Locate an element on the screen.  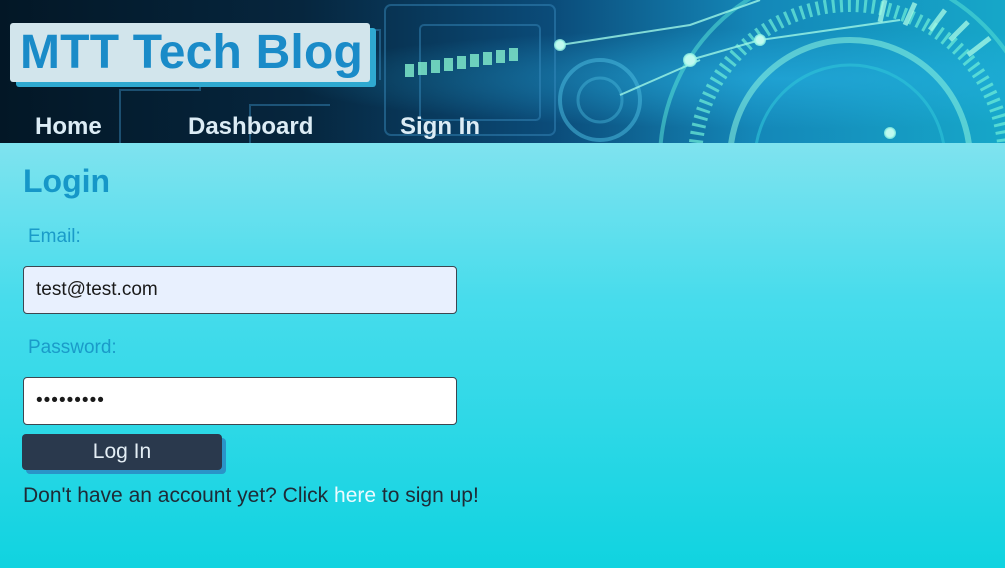
signup-prompt-prefix: Don't have an account yet? Click is located at coordinates (179, 495).